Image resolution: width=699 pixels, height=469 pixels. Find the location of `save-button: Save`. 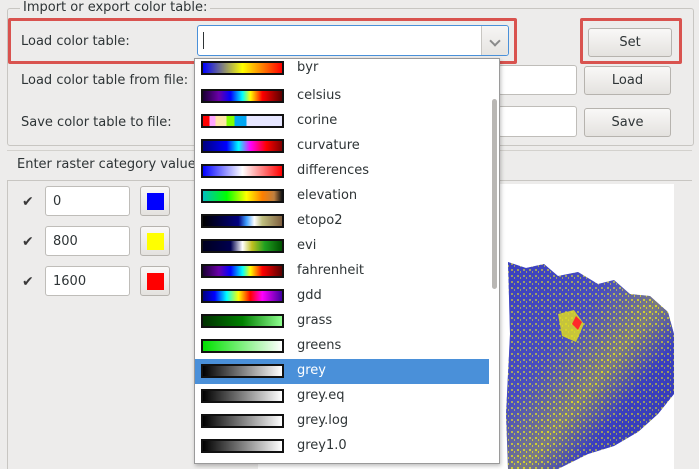

save-button: Save is located at coordinates (627, 122).